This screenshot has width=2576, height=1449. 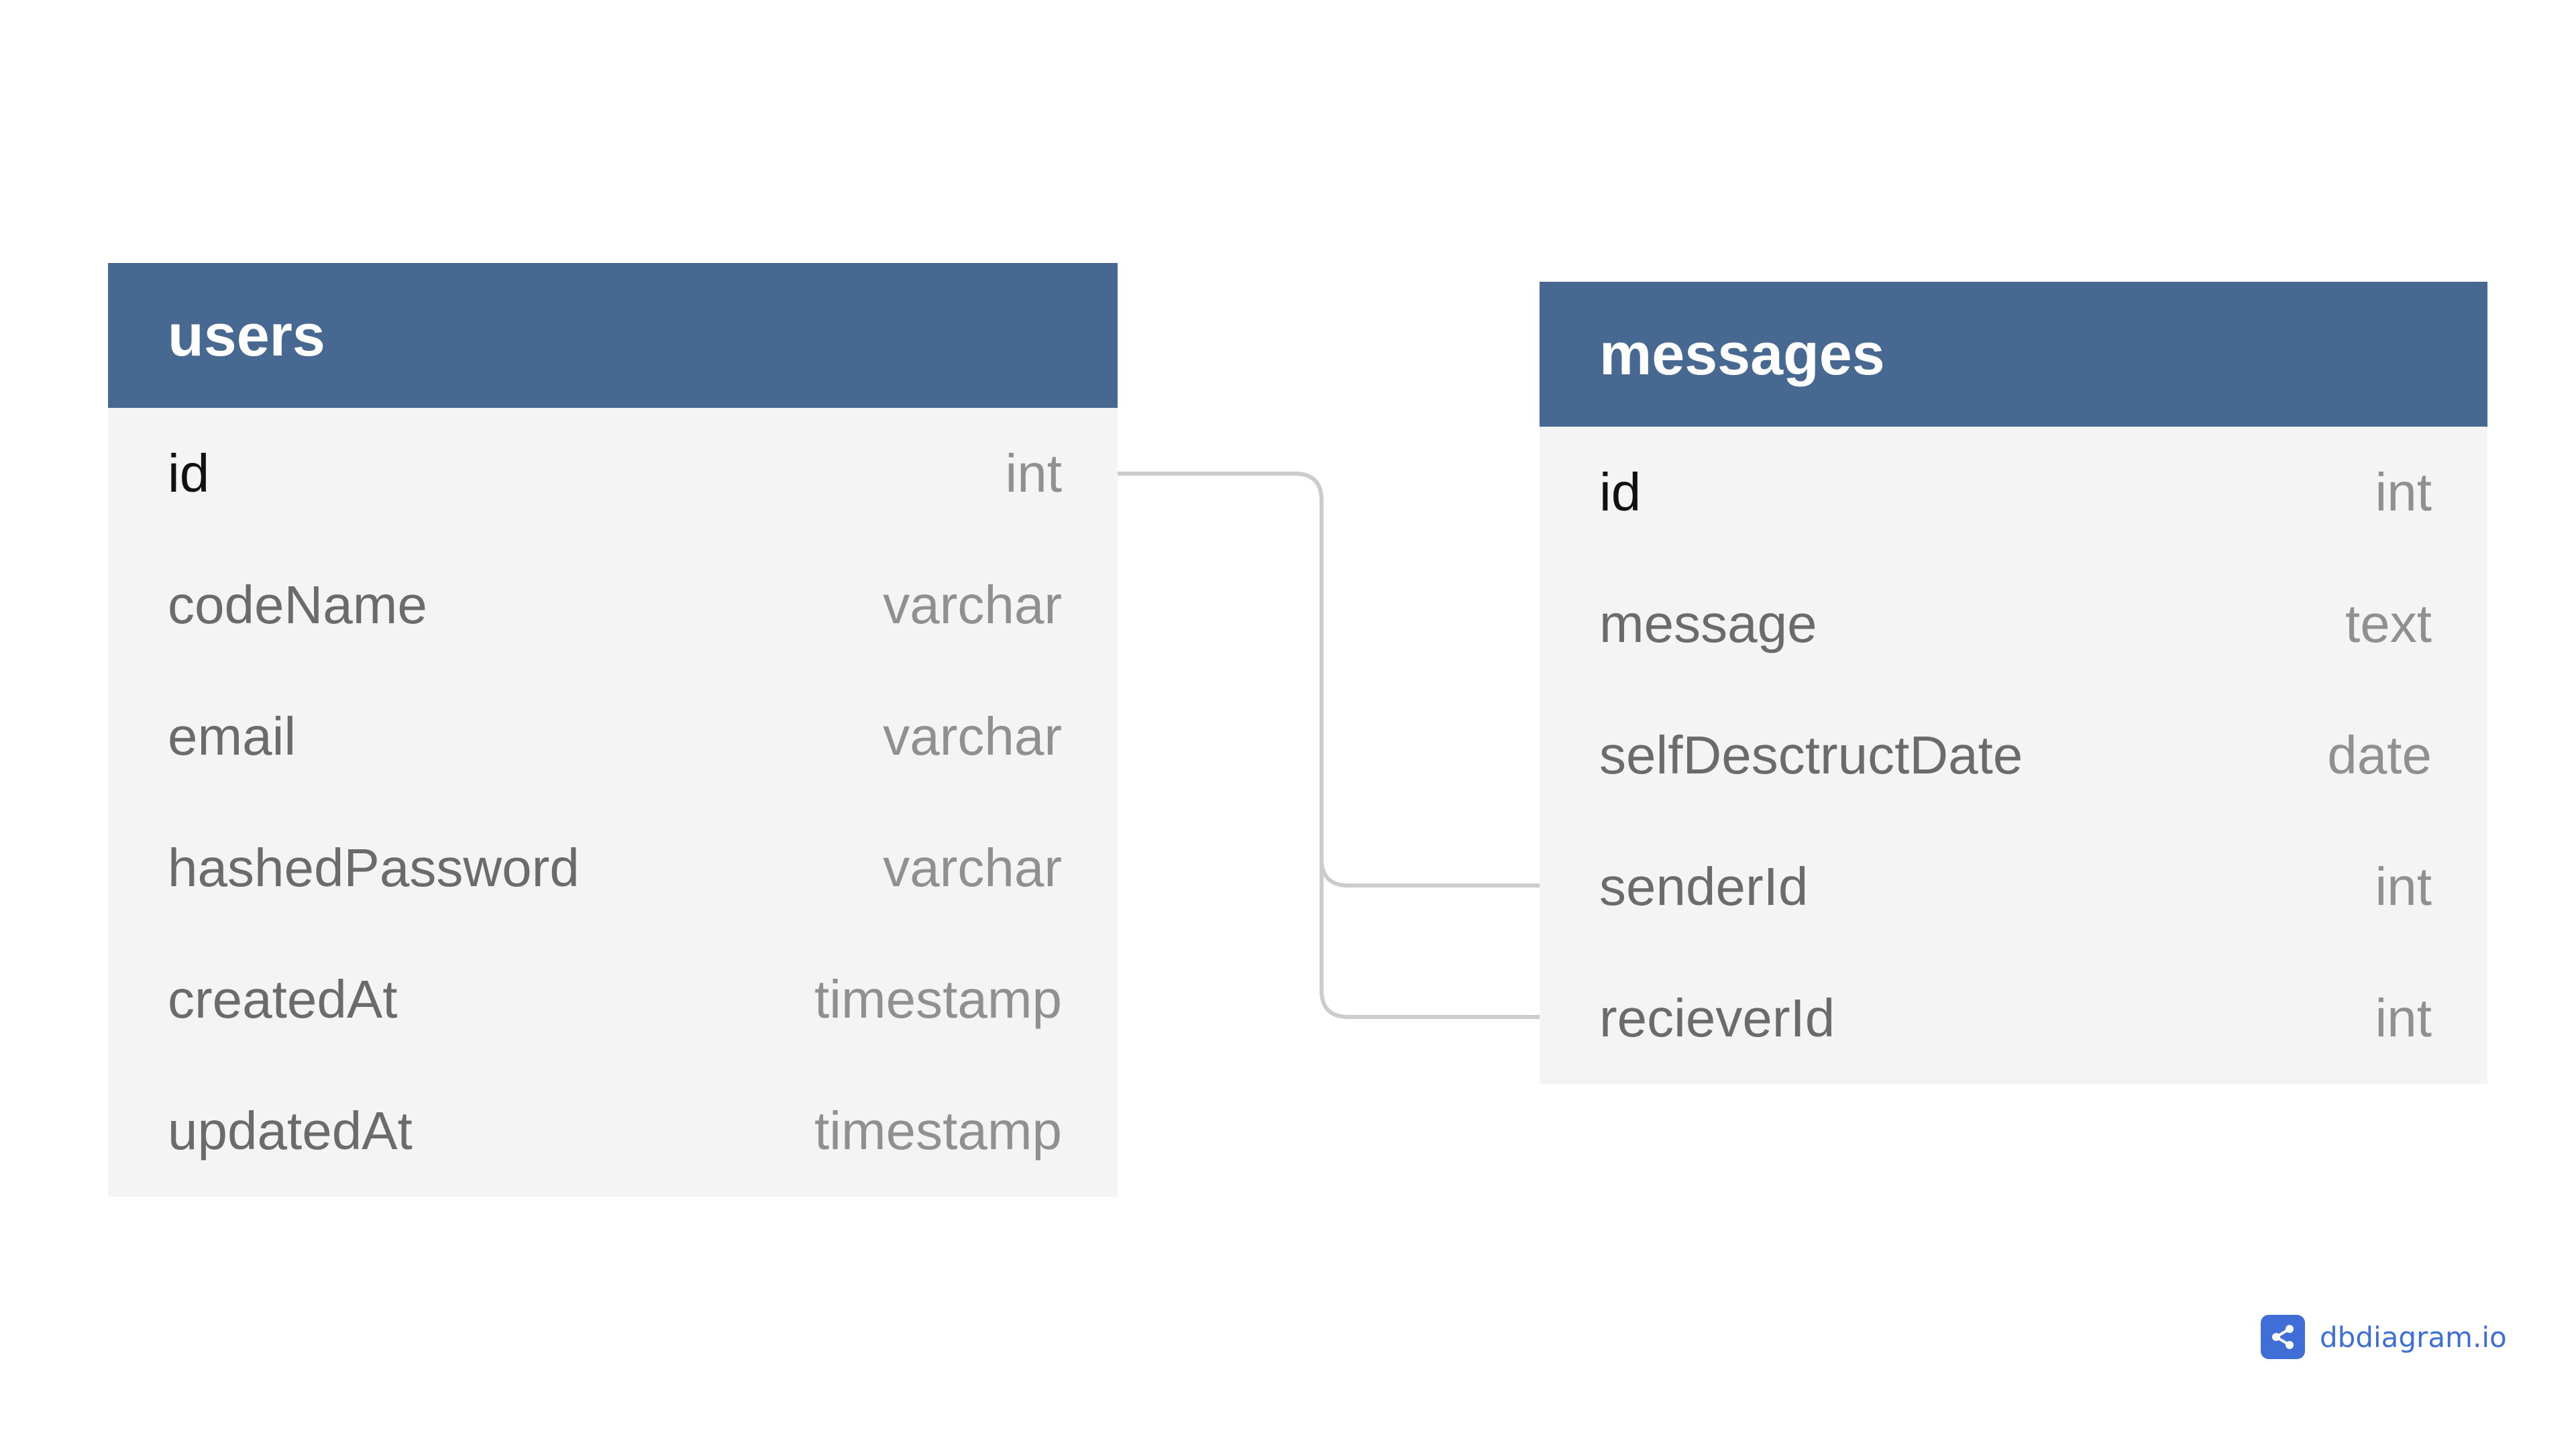 What do you see at coordinates (1811, 755) in the screenshot?
I see `column-name: selfDesctructDate` at bounding box center [1811, 755].